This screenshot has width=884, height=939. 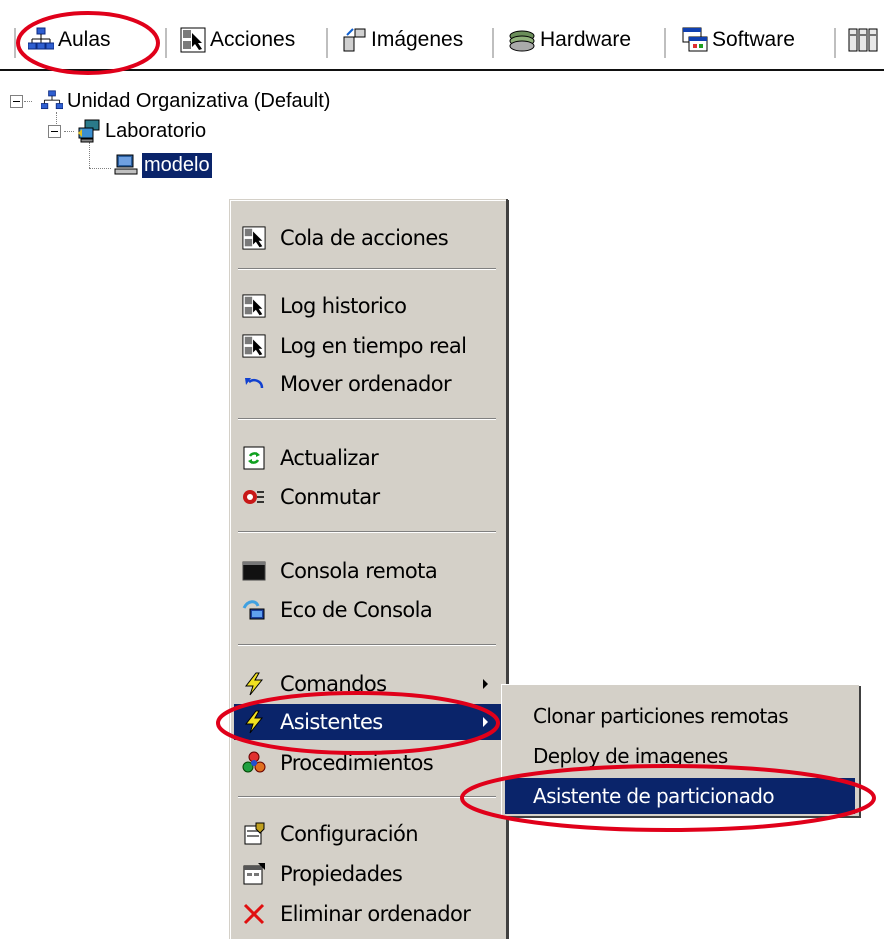 I want to click on menu-item-configuracion: Configuración, so click(x=368, y=834).